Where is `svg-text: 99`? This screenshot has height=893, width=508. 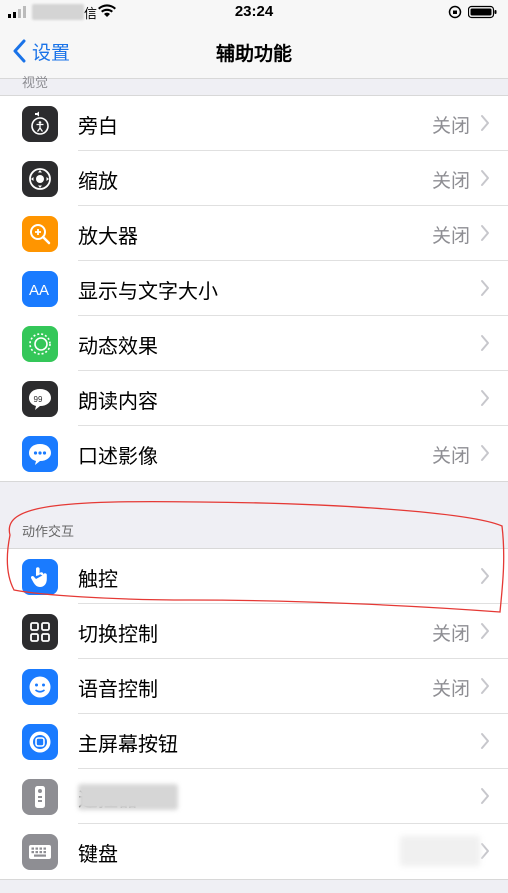
svg-text: 99 is located at coordinates (38, 399).